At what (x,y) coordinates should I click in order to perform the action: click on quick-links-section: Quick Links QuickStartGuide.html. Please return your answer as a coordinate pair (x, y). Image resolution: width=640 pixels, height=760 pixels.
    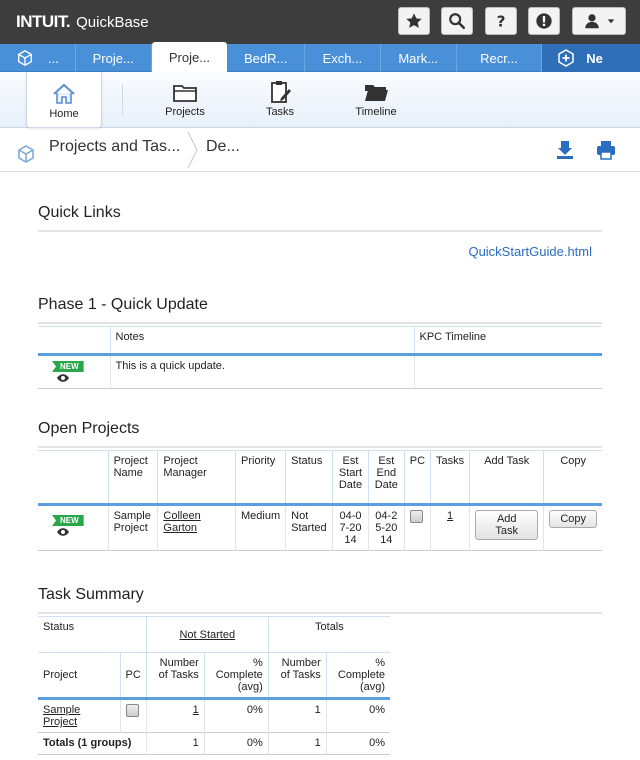
    Looking at the image, I should click on (320, 231).